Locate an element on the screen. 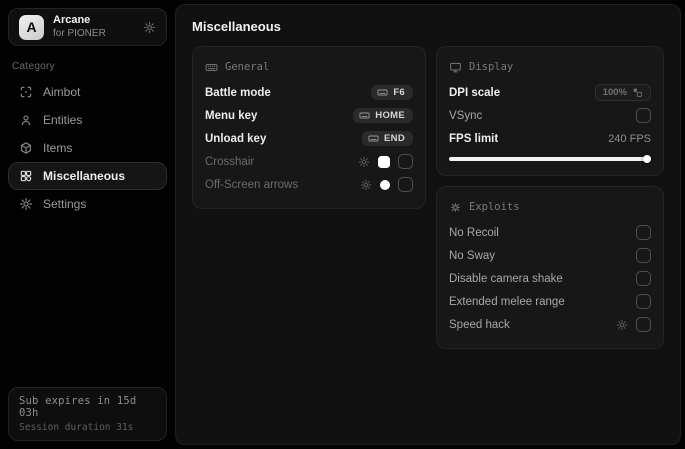 This screenshot has width=685, height=449. no-recoil-label: No Recoil is located at coordinates (474, 232).